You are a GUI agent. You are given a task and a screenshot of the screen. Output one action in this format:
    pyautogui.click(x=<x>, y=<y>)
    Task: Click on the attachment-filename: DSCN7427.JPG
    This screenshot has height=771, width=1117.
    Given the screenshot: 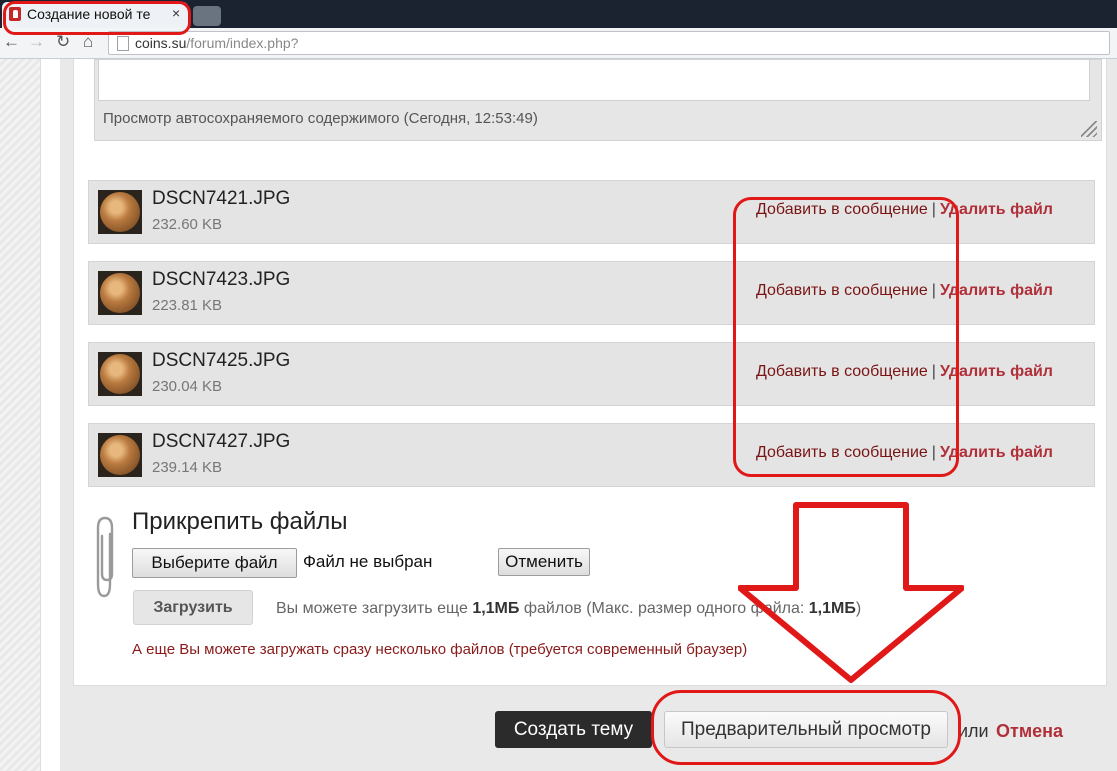 What is the action you would take?
    pyautogui.click(x=221, y=441)
    